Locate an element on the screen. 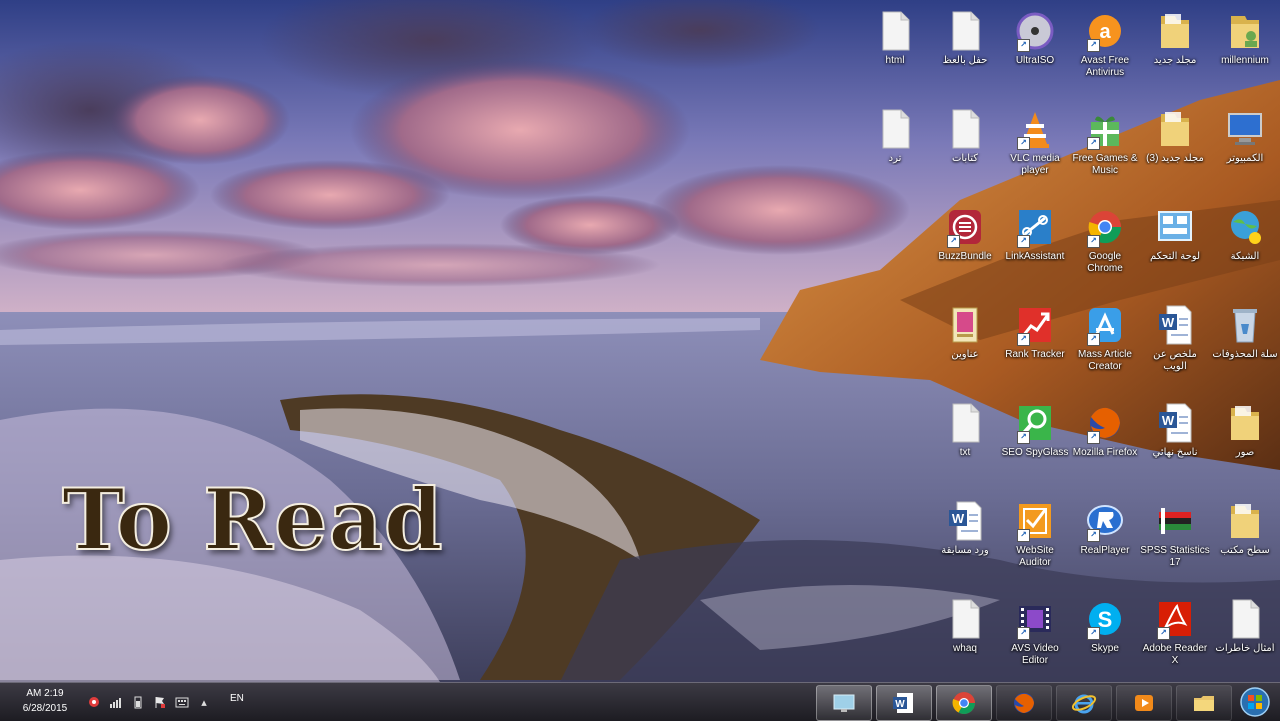 The image size is (1280, 721). desktop-icon-folder-snapshot: سطح مكتب is located at coordinates (1245, 542).